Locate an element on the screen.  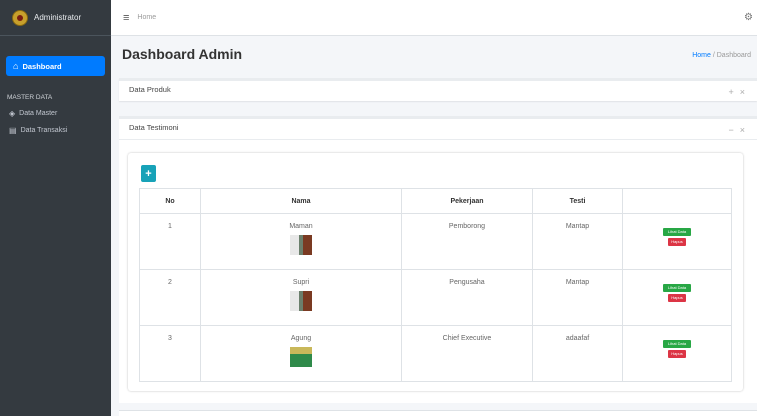
nama-text: Agung is located at coordinates (301, 338).